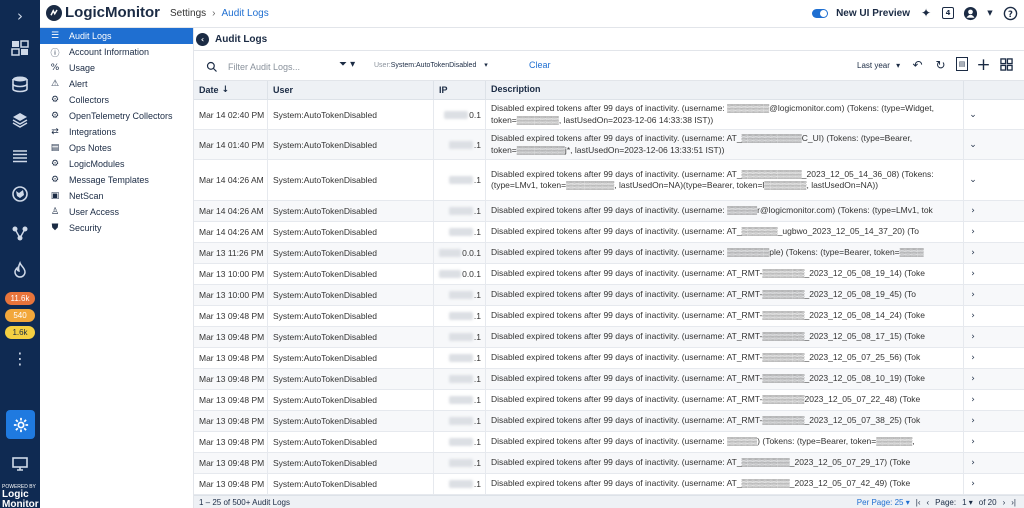 The height and width of the screenshot is (508, 1024). I want to click on top-right-controls: New UI Preview ✦ 4 ▼ ?, so click(915, 13).